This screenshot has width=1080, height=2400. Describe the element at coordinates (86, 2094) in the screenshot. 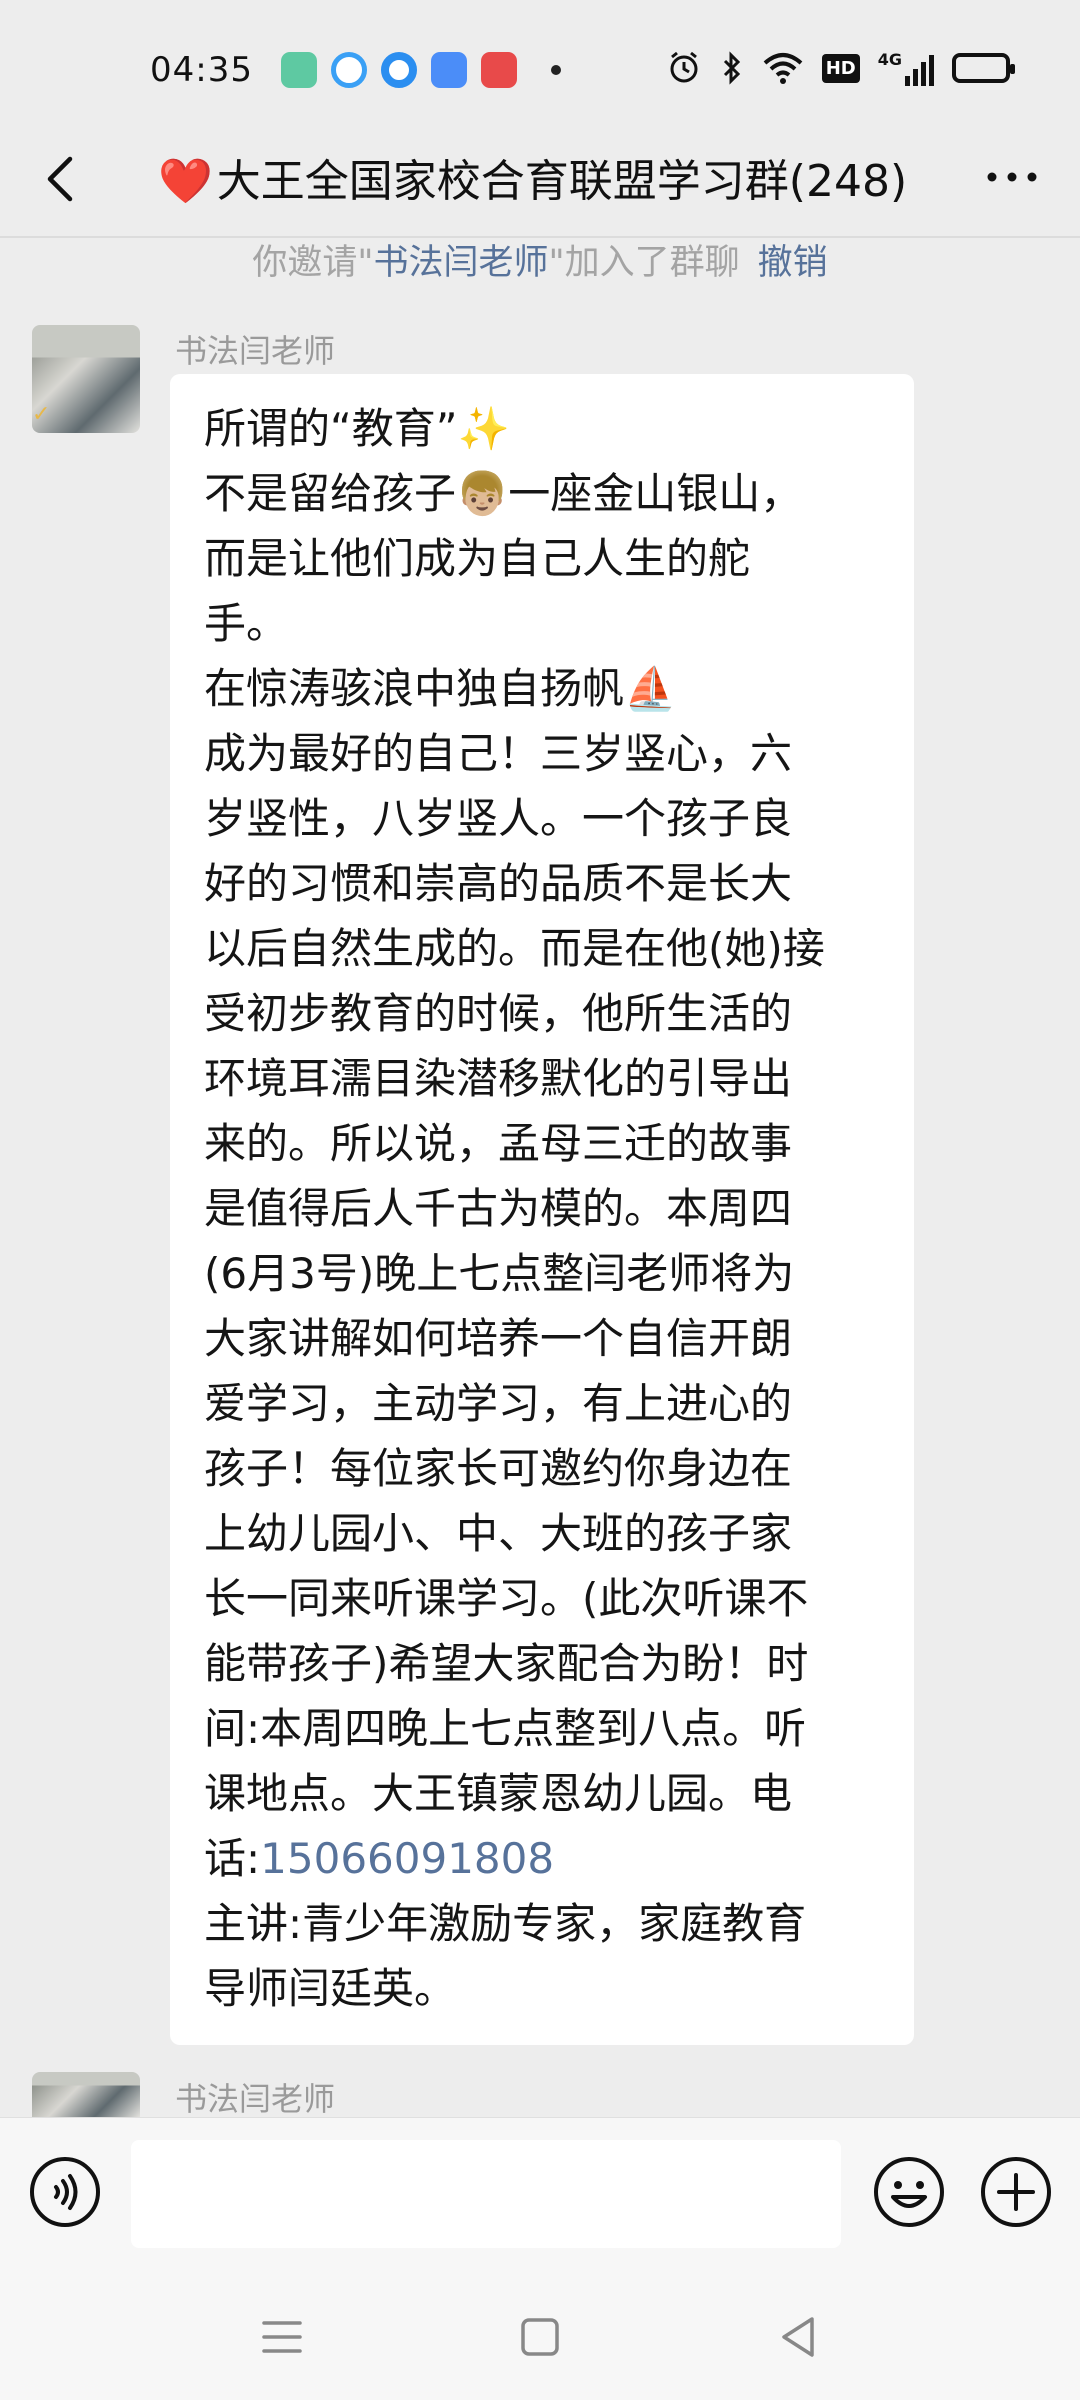

I see `avatar` at that location.